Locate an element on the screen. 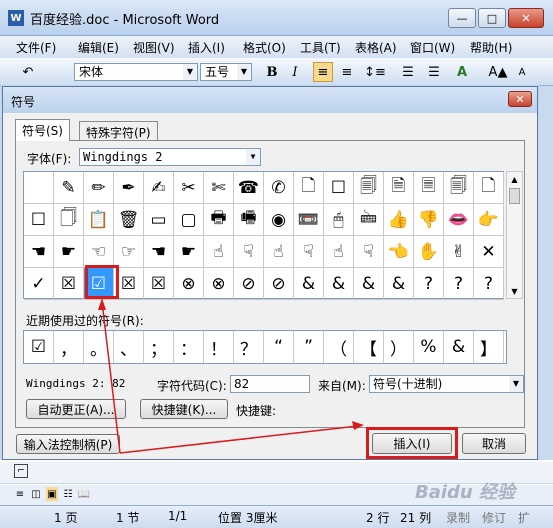 The height and width of the screenshot is (528, 553). line-spacing-icon: ↕≡ is located at coordinates (375, 72).